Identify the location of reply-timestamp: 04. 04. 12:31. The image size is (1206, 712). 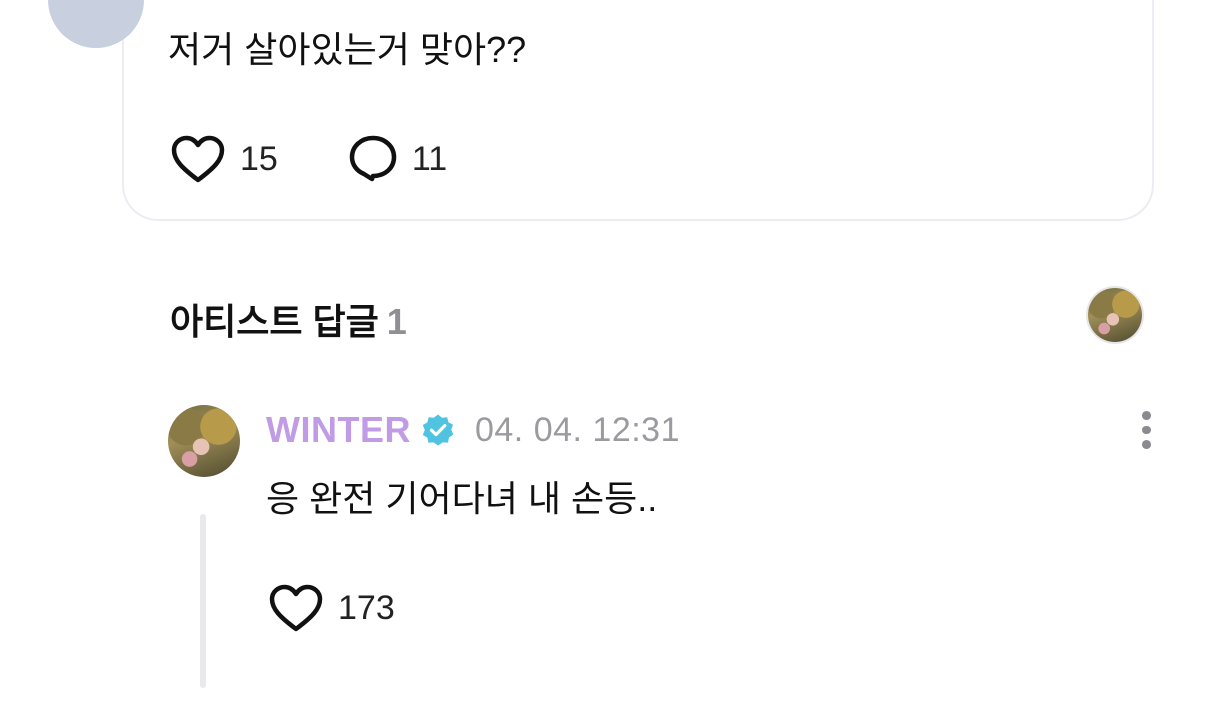
(577, 429).